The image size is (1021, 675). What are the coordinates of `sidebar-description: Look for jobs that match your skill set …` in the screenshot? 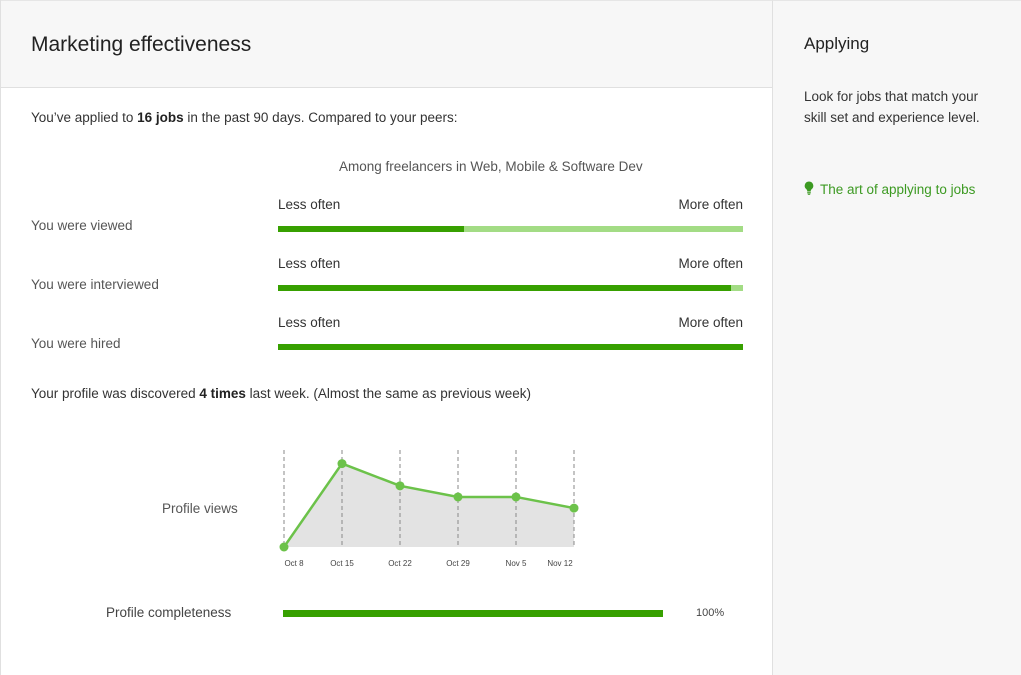 It's located at (892, 107).